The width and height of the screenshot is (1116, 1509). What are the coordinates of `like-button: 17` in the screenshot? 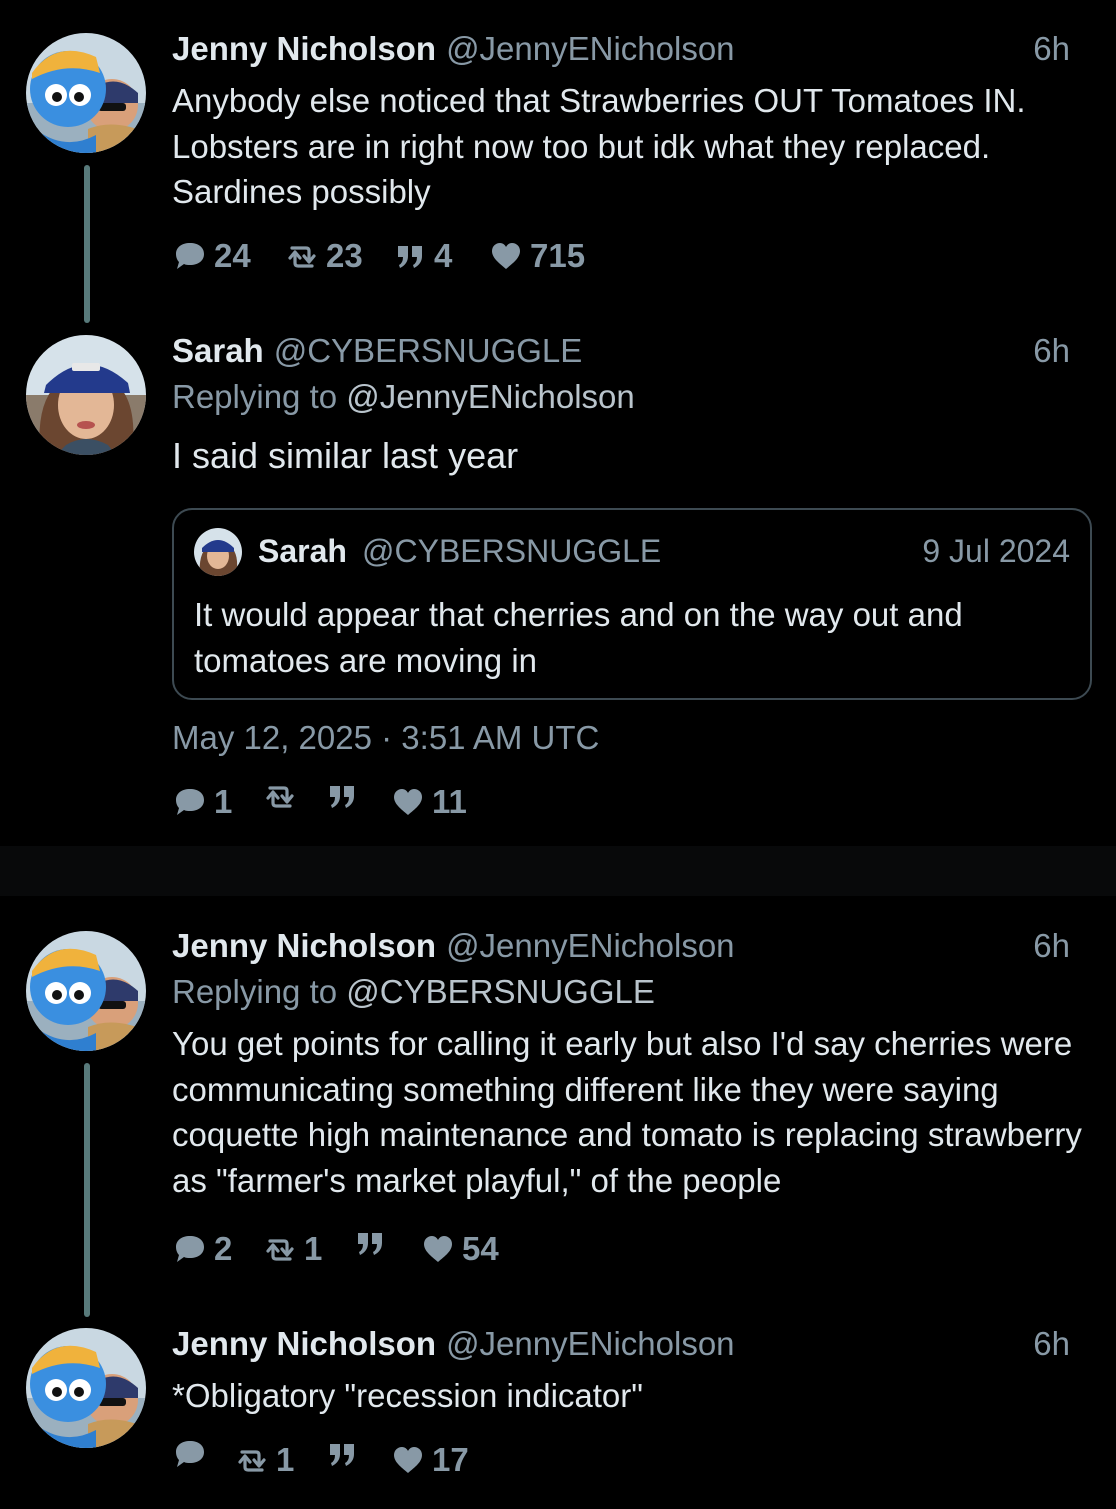 It's located at (429, 1460).